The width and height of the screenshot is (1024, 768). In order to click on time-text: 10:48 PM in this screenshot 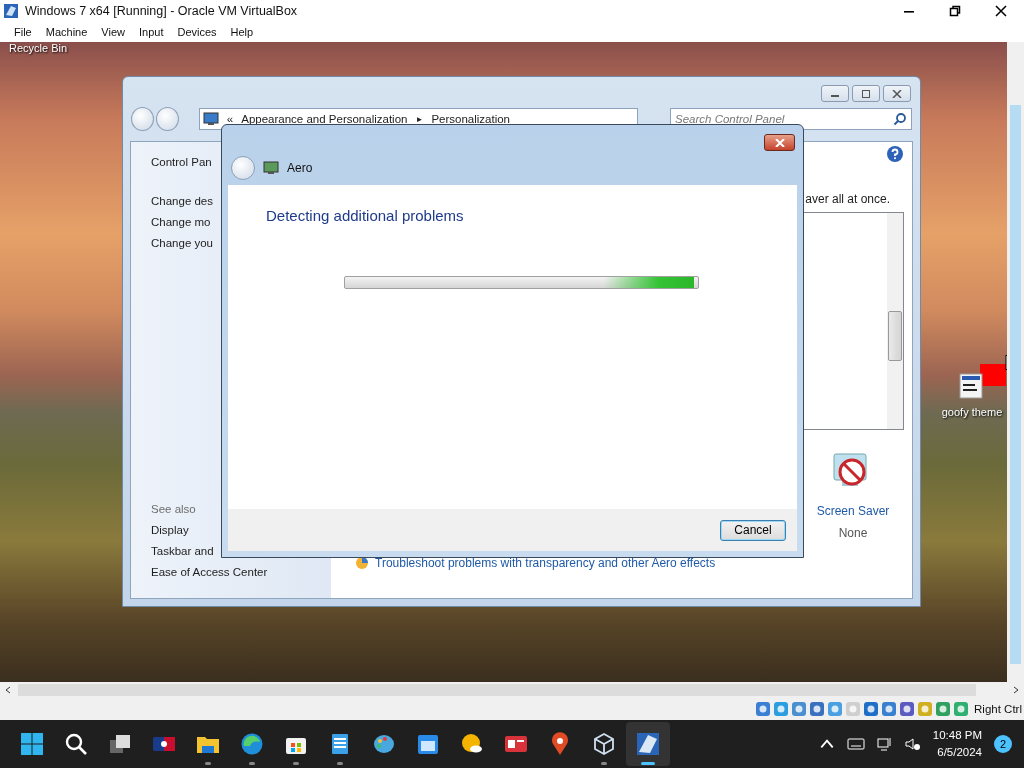, I will do `click(957, 735)`.